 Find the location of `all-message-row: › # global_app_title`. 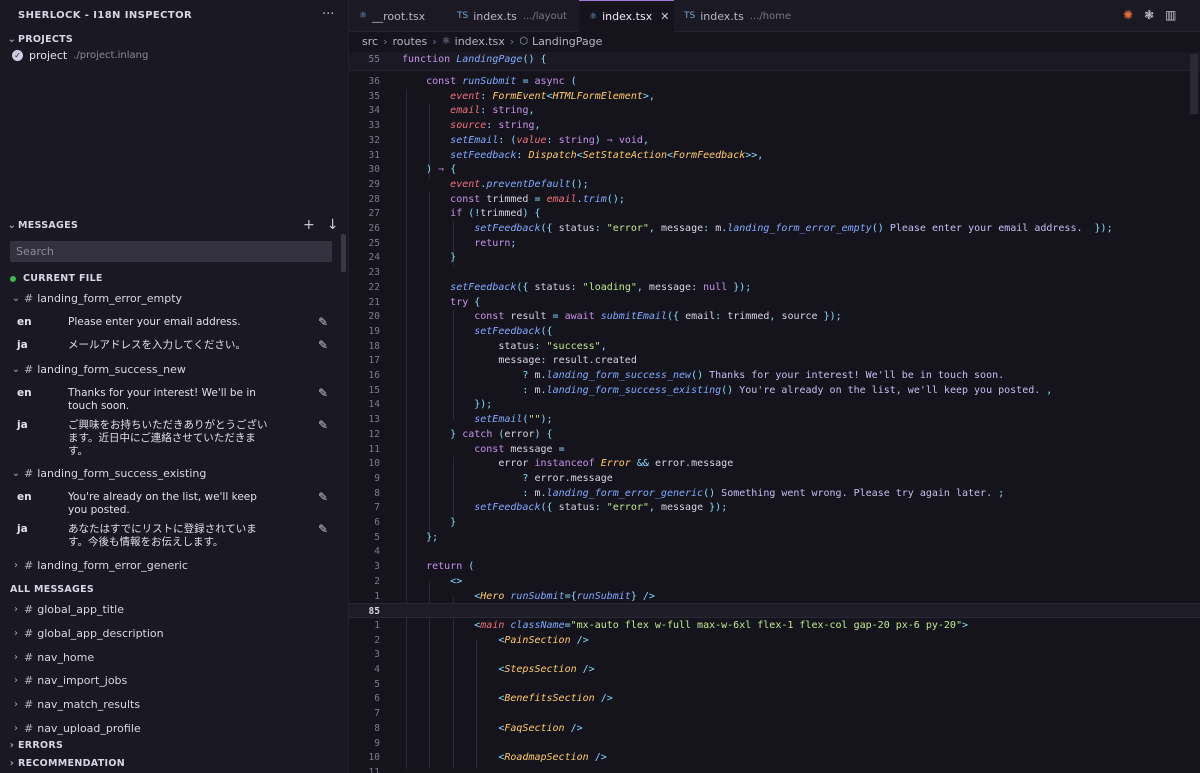

all-message-row: › # global_app_title is located at coordinates (67, 609).